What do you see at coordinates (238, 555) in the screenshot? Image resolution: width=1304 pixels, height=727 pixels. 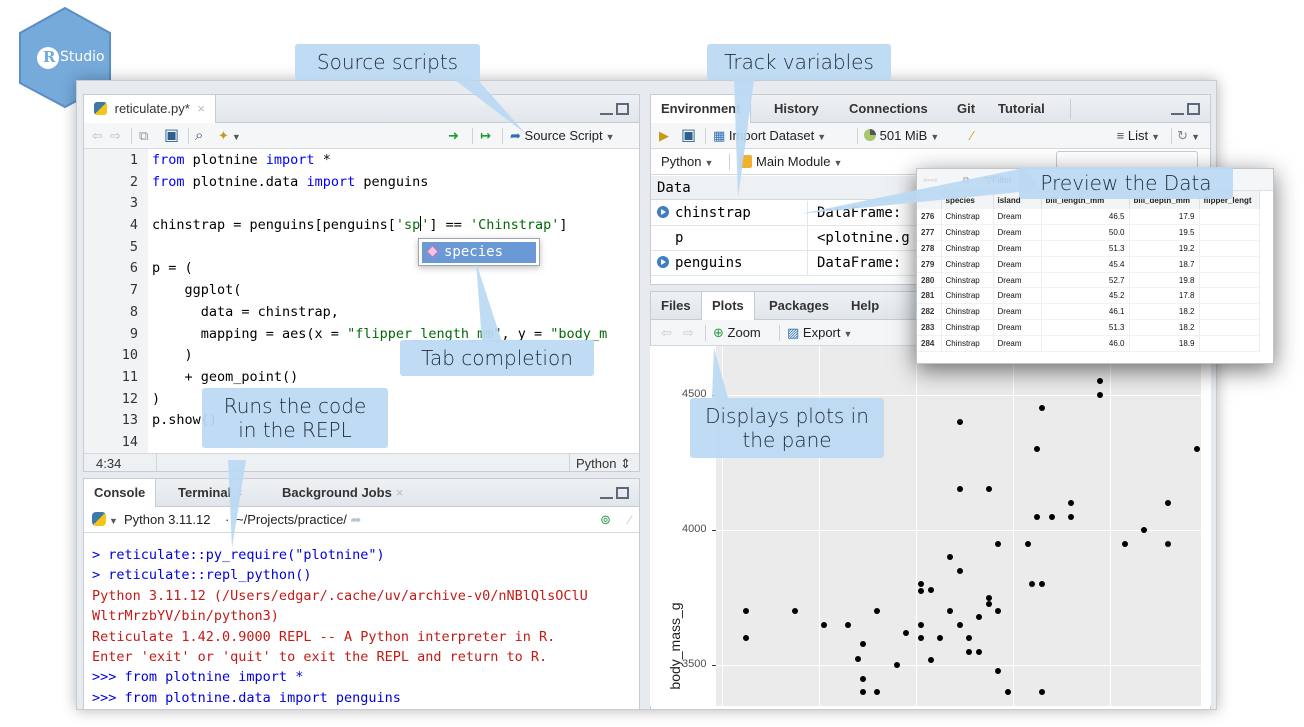 I see `console-line: > reticulate::py_require("plotnine")` at bounding box center [238, 555].